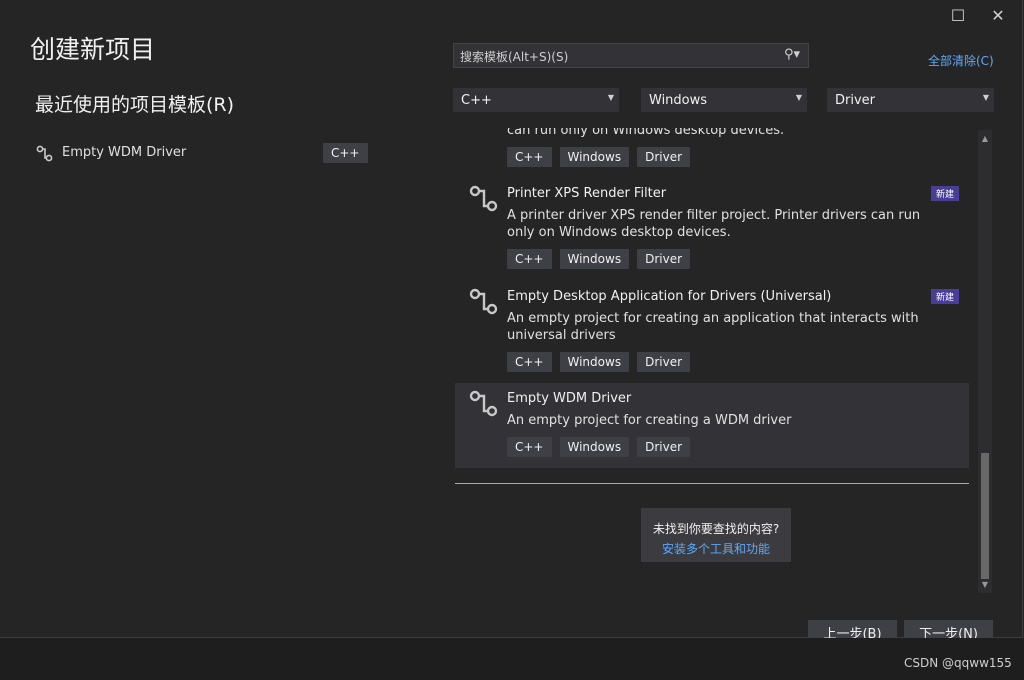 Image resolution: width=1024 pixels, height=680 pixels. Describe the element at coordinates (985, 584) in the screenshot. I see `scroll-down-arrow-icon: ▼` at that location.